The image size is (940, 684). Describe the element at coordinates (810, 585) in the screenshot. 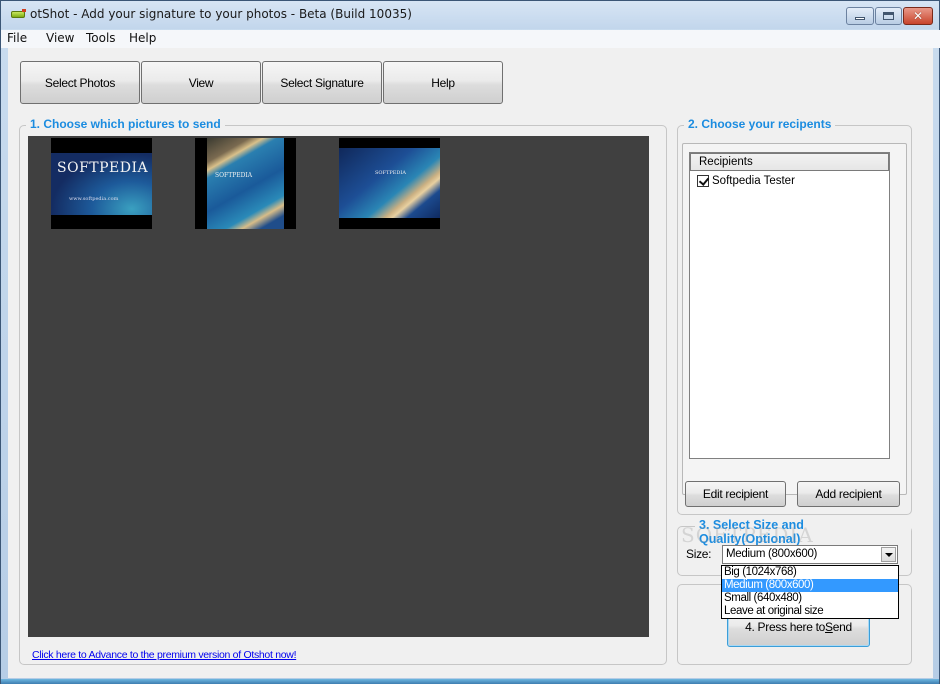

I see `size-option-medium: Medium (800x600)` at that location.